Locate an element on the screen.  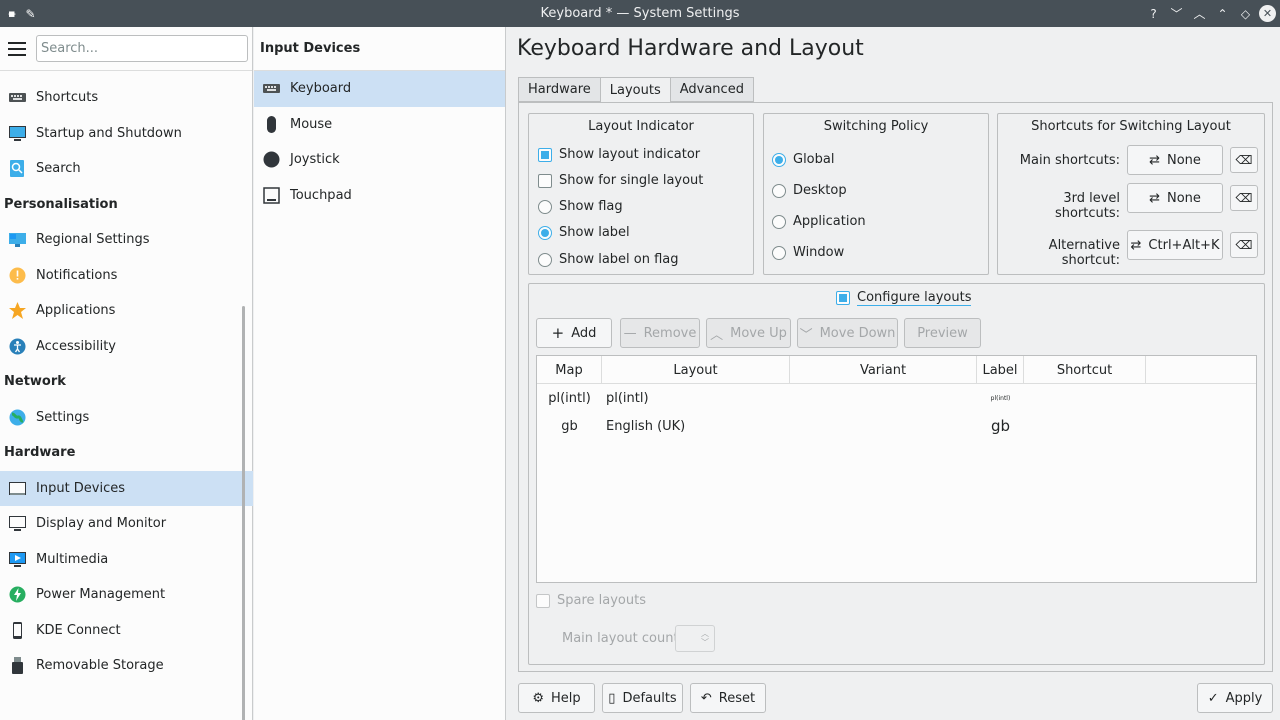
policy-desktop-radio: Desktop is located at coordinates (809, 190).